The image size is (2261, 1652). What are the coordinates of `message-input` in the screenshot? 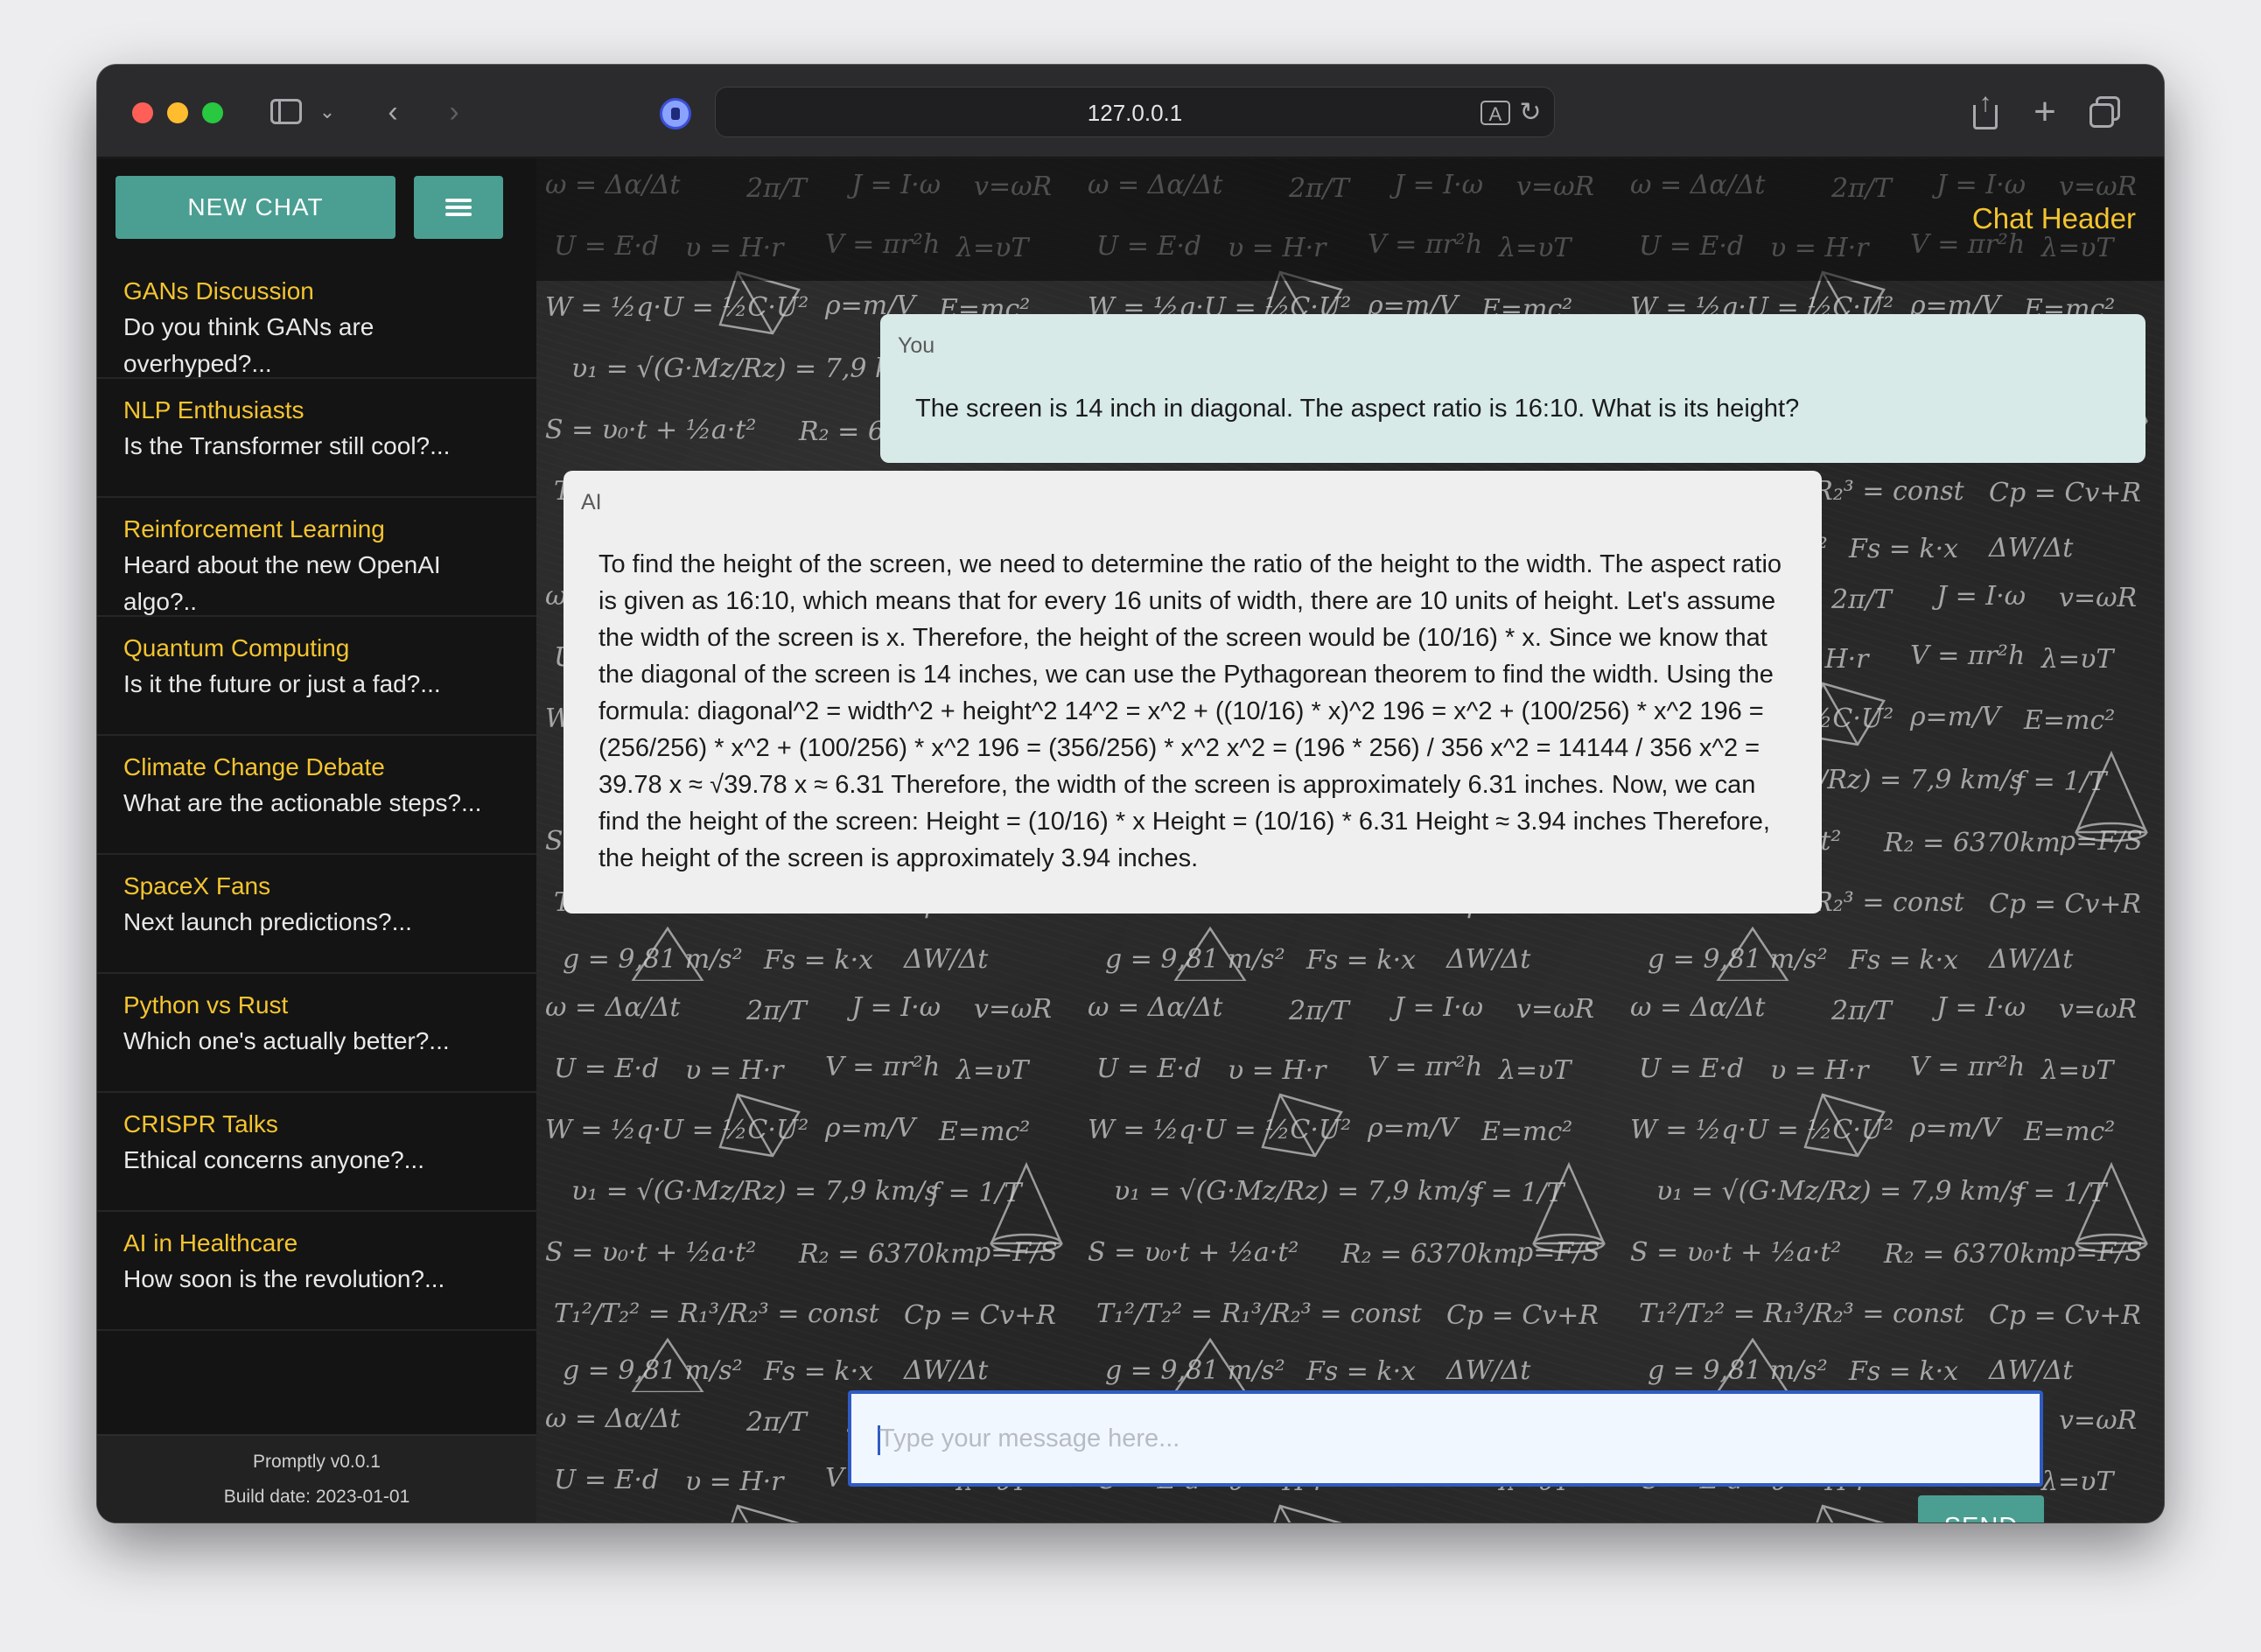 It's located at (1443, 1438).